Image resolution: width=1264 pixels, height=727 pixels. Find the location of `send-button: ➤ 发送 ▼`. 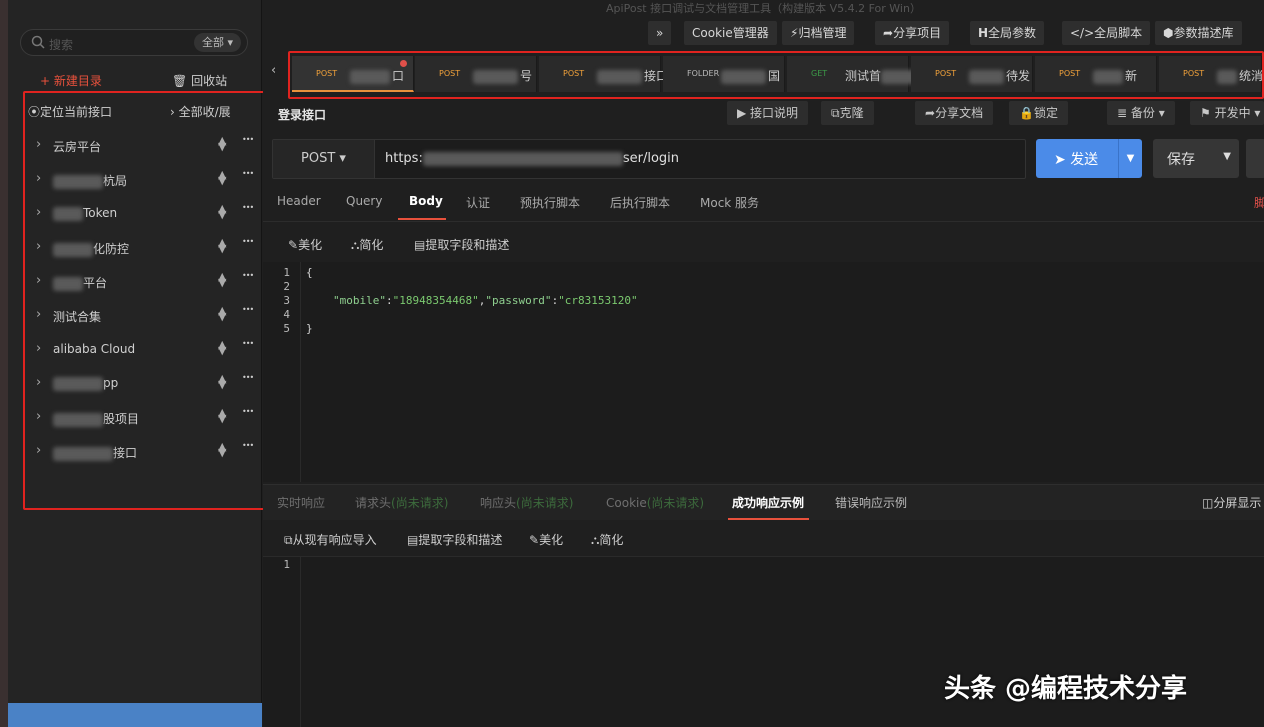

send-button: ➤ 发送 ▼ is located at coordinates (1089, 158).